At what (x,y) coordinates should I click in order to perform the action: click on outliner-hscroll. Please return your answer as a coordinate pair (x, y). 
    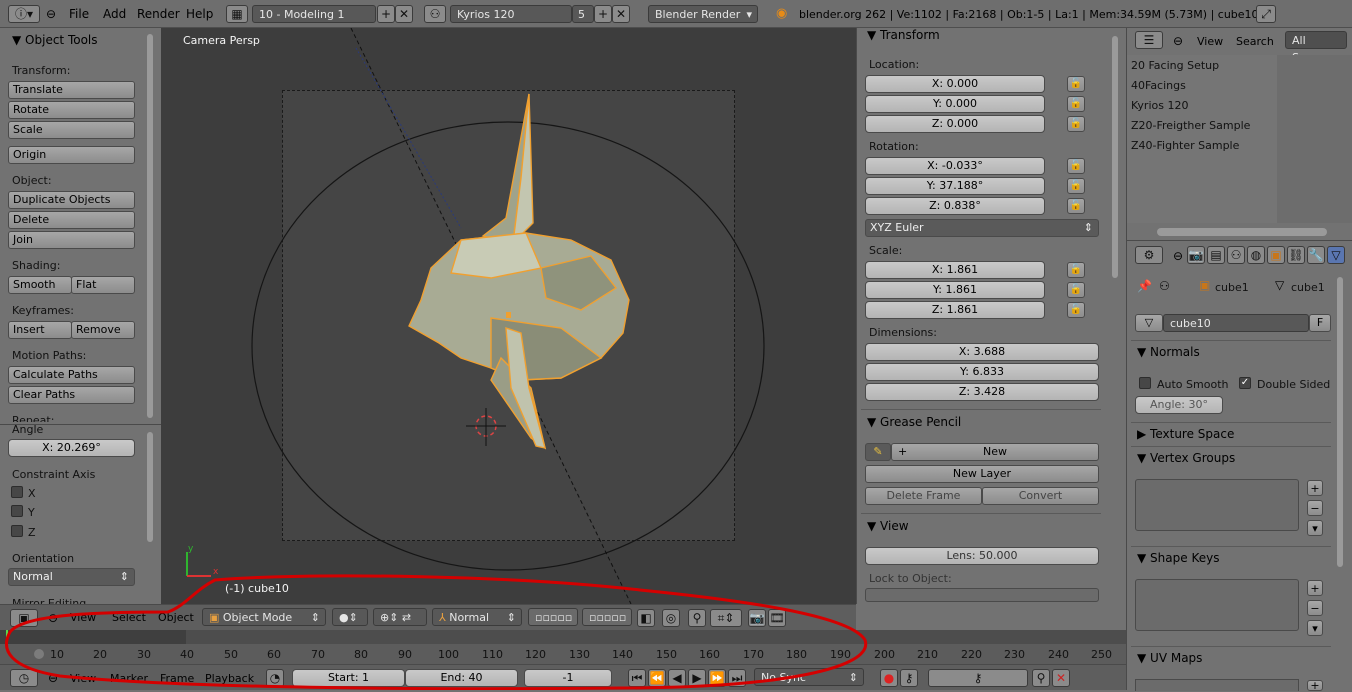
    Looking at the image, I should click on (1242, 232).